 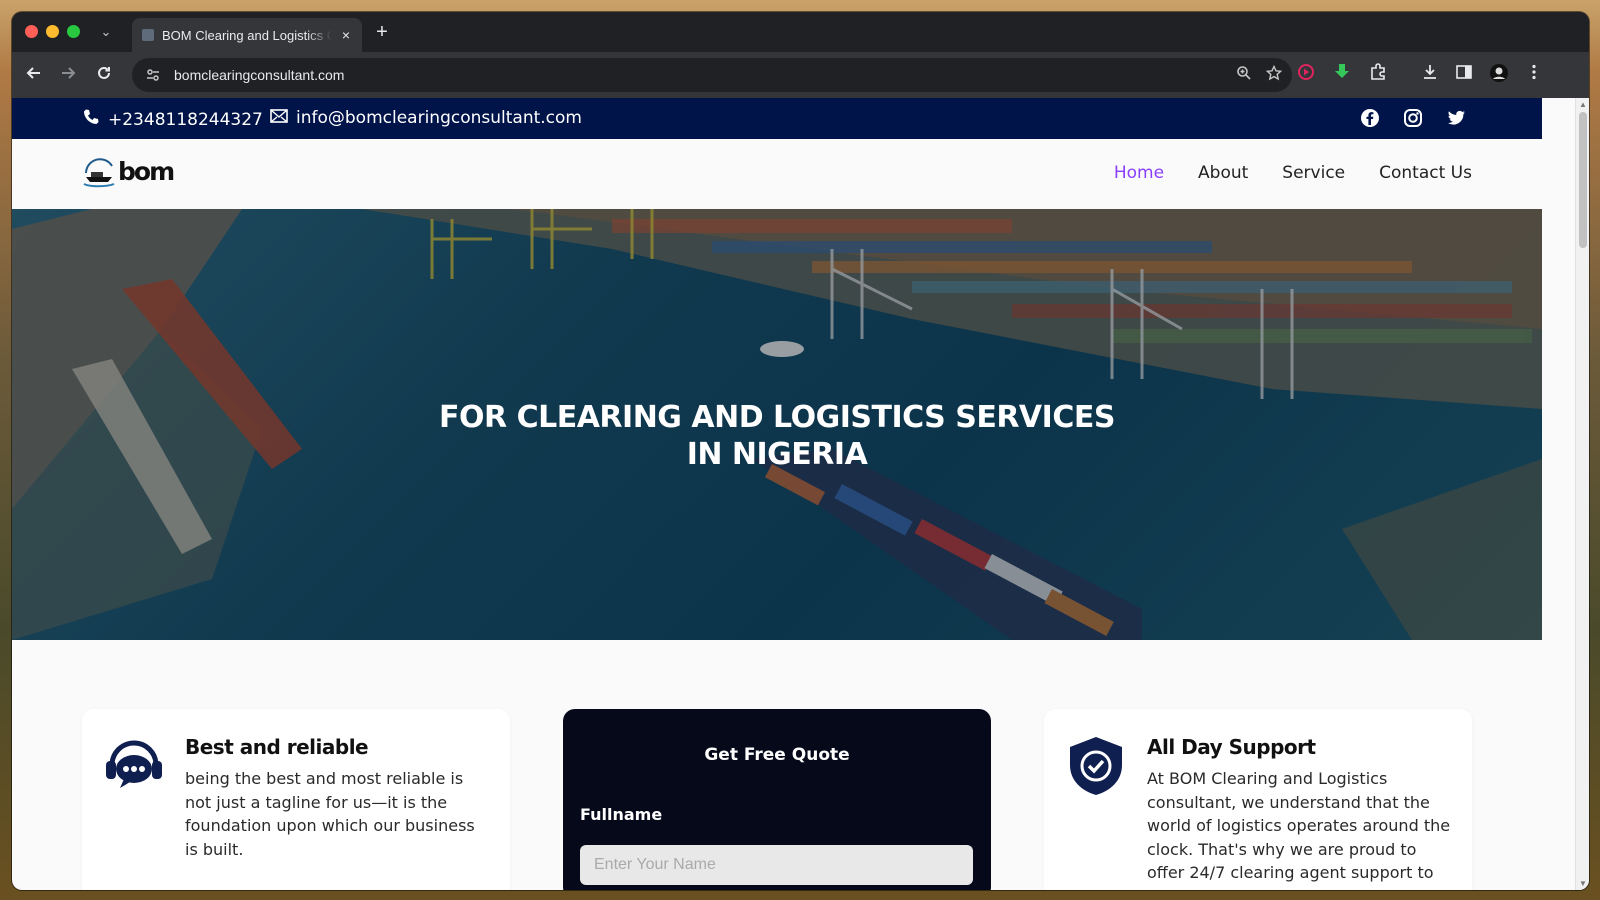 What do you see at coordinates (1342, 75) in the screenshot?
I see `download-extension-icon` at bounding box center [1342, 75].